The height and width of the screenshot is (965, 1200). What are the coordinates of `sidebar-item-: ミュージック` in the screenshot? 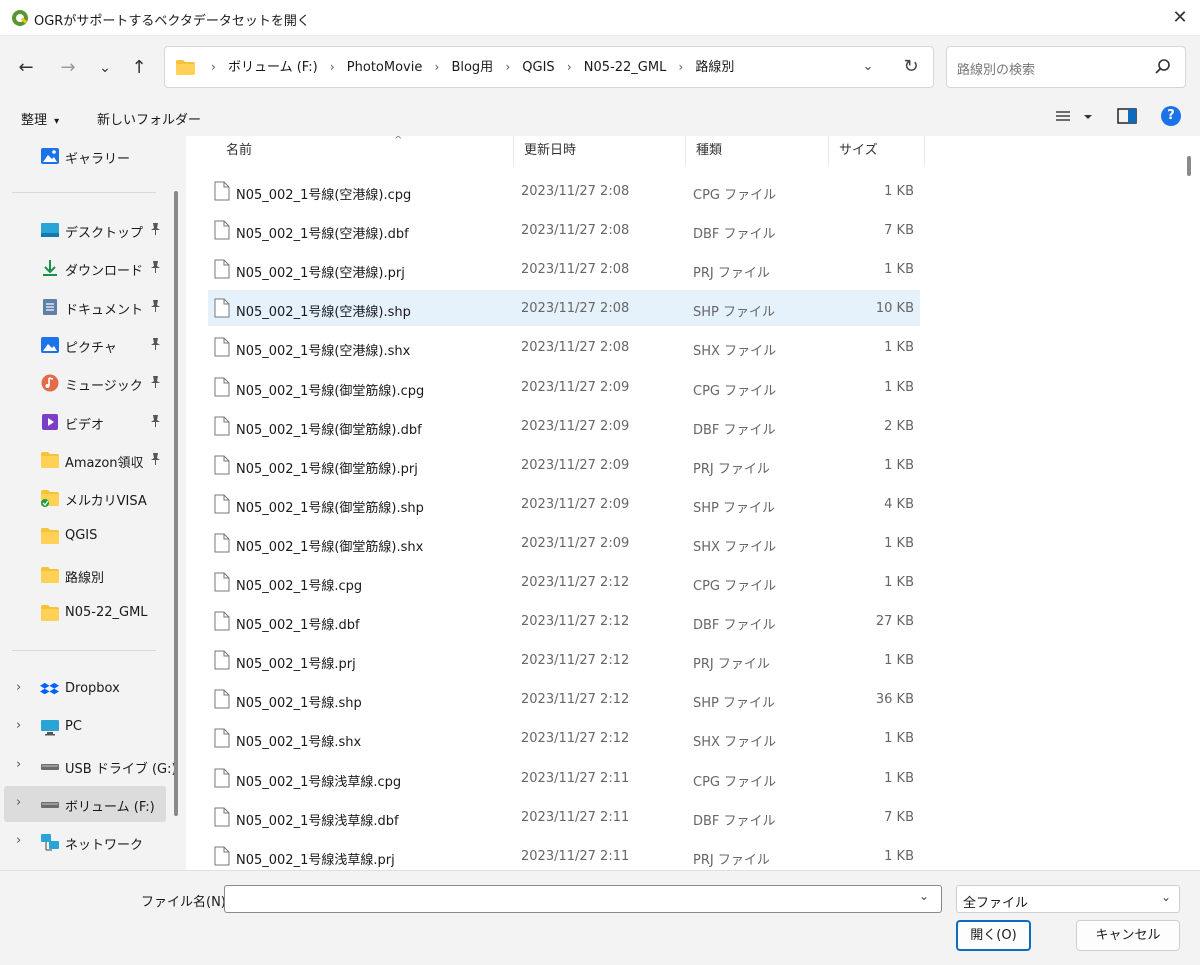 It's located at (83, 383).